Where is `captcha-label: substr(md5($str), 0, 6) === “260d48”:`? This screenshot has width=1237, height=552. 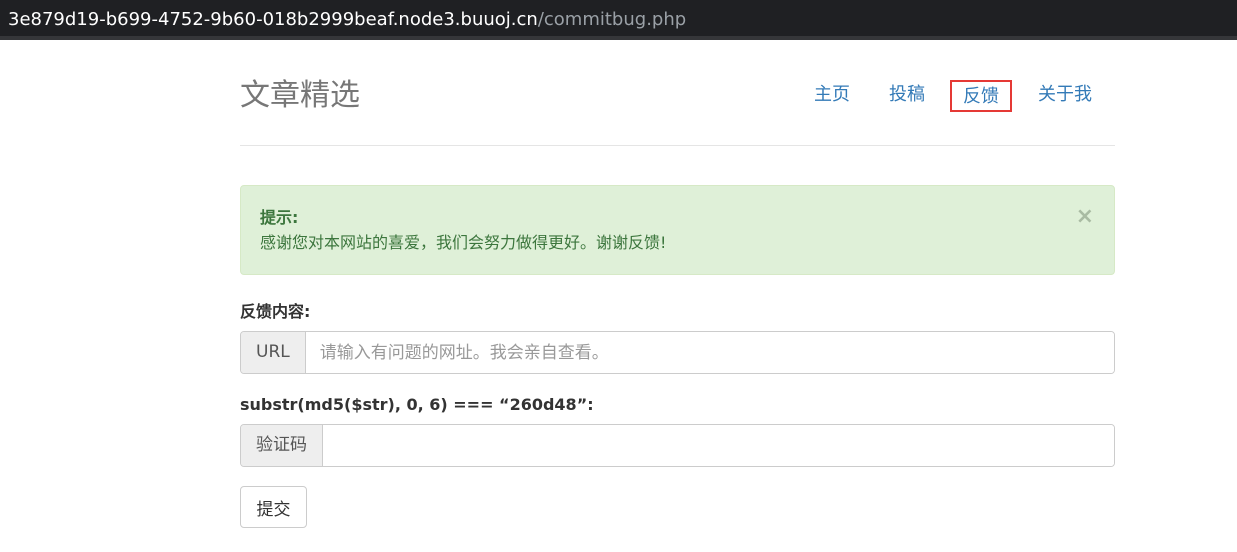
captcha-label: substr(md5($str), 0, 6) === “260d48”: is located at coordinates (417, 404).